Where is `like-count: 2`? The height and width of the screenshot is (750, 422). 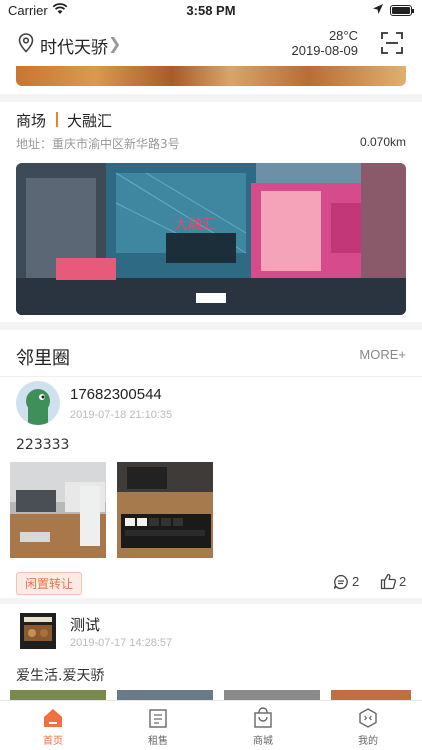 like-count: 2 is located at coordinates (403, 581).